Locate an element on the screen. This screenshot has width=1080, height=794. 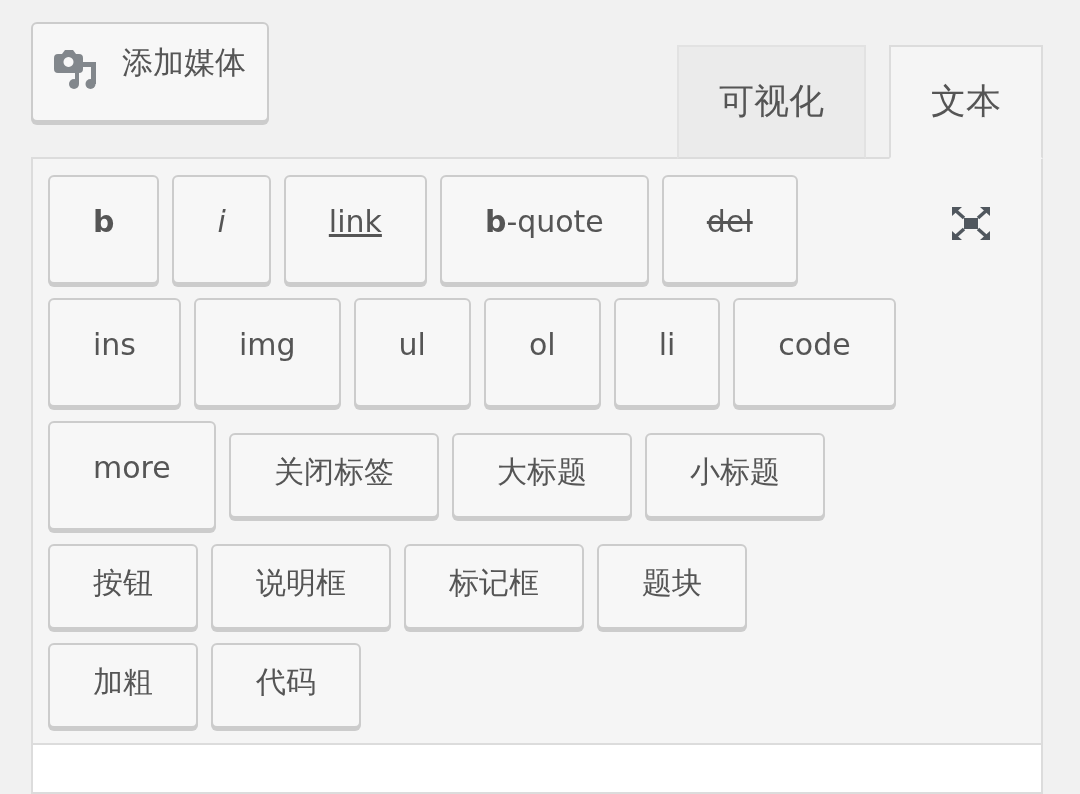
tag-button: li is located at coordinates (667, 352).